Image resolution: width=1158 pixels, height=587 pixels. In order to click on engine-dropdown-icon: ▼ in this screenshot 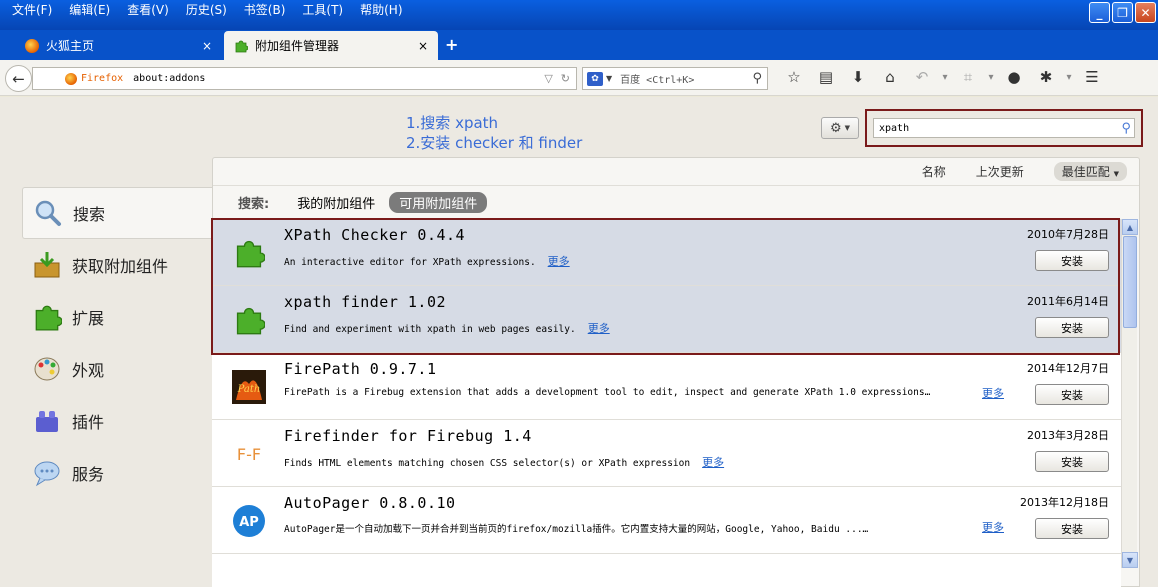, I will do `click(609, 78)`.